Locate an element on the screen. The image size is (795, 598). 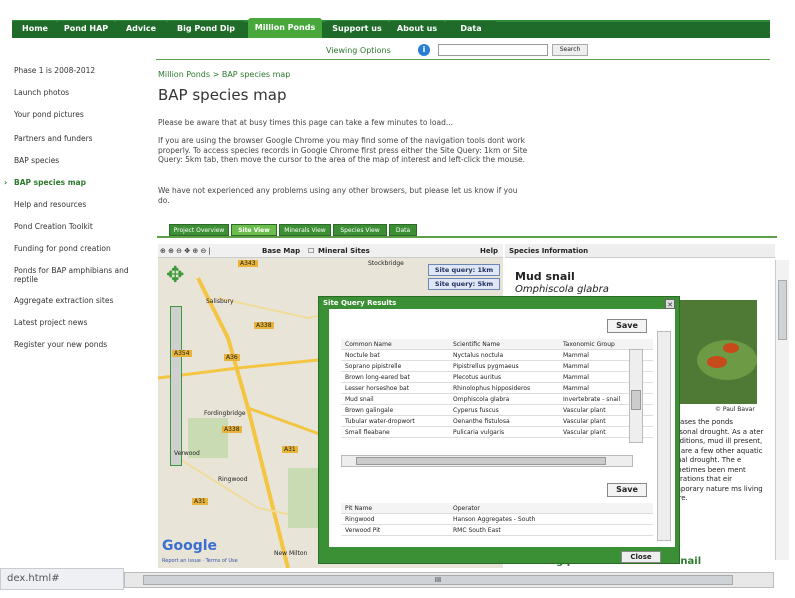
column-header: Taxonomic Group is located at coordinates (589, 344).